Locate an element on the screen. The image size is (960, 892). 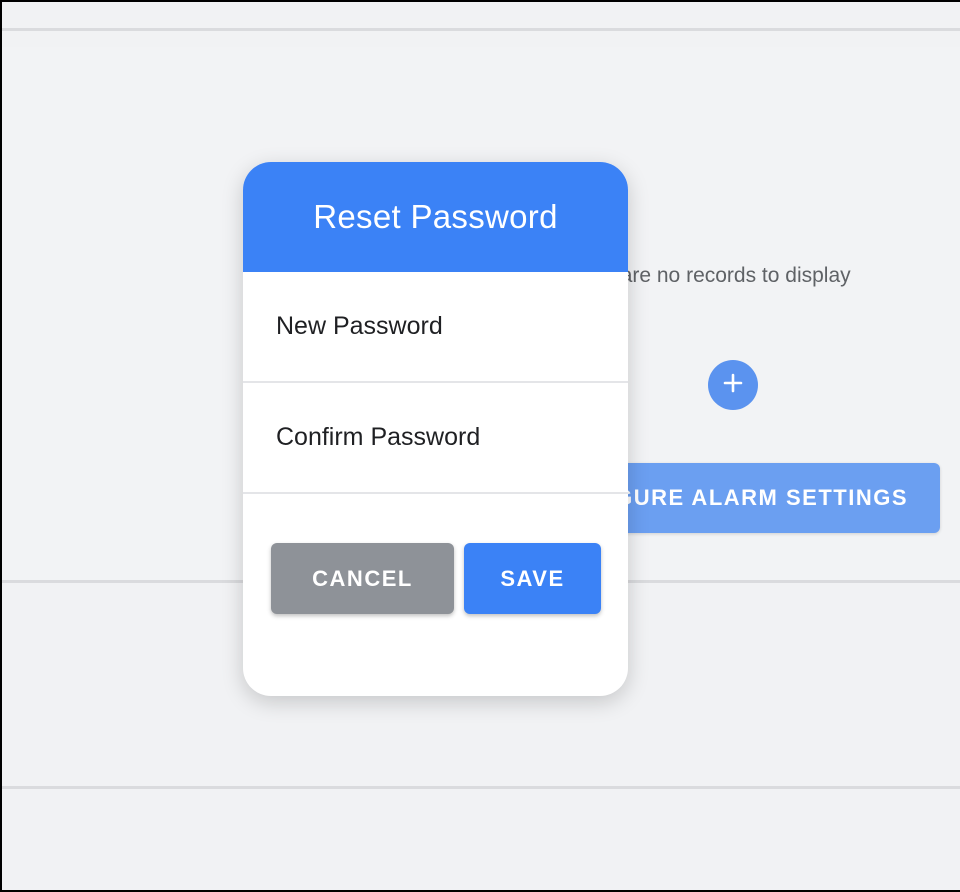
cancel-button: CANCEL is located at coordinates (362, 578).